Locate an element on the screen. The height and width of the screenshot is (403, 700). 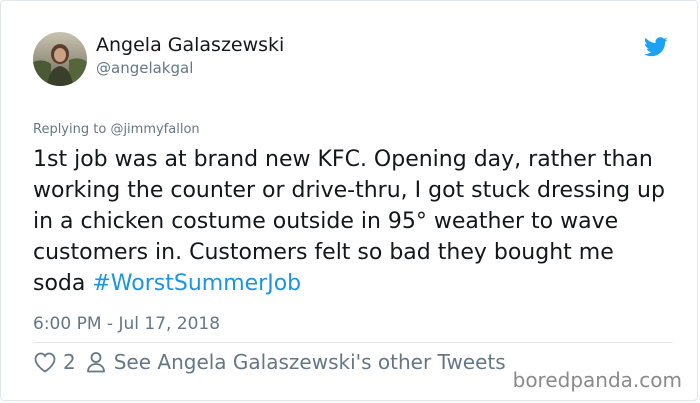
other-tweets-label: See Angela Galaszewski's other Tweets is located at coordinates (309, 362).